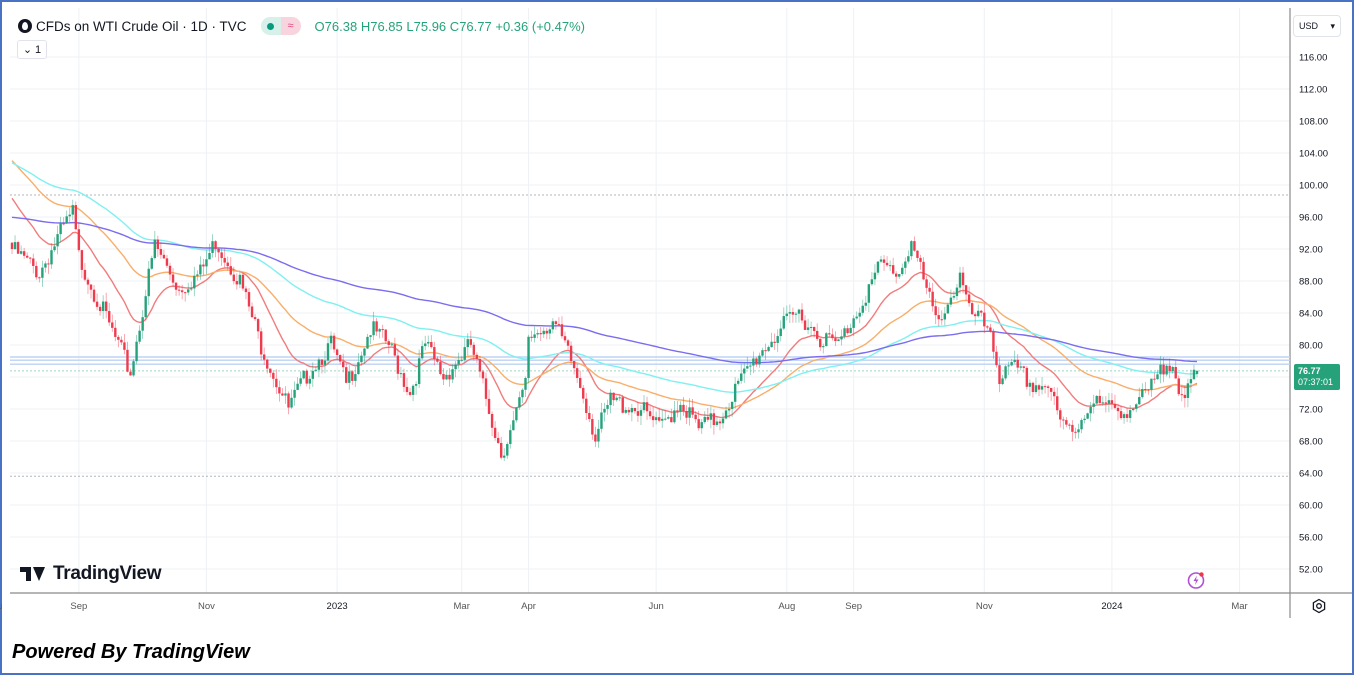  What do you see at coordinates (91, 574) in the screenshot?
I see `tradingview-logo: TradingView` at bounding box center [91, 574].